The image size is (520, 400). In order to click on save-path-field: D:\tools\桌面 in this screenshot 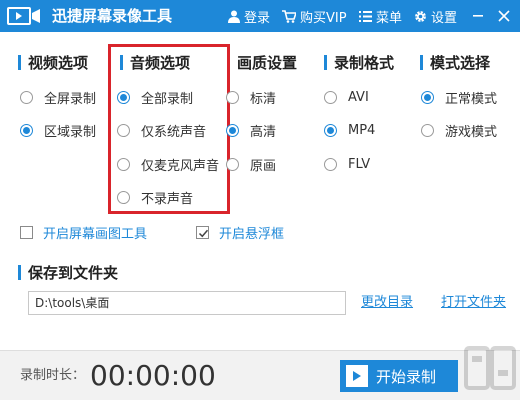, I will do `click(187, 303)`.